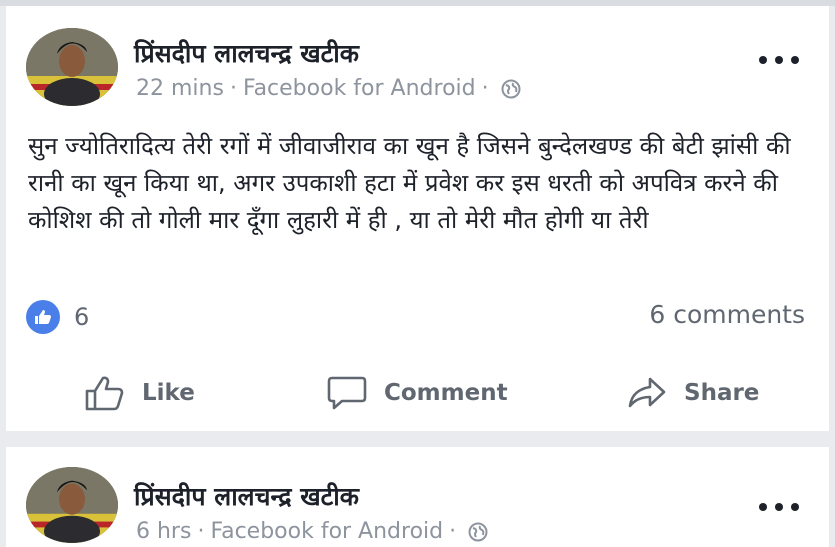 This screenshot has width=835, height=547. Describe the element at coordinates (180, 88) in the screenshot. I see `post-time: 22 mins` at that location.